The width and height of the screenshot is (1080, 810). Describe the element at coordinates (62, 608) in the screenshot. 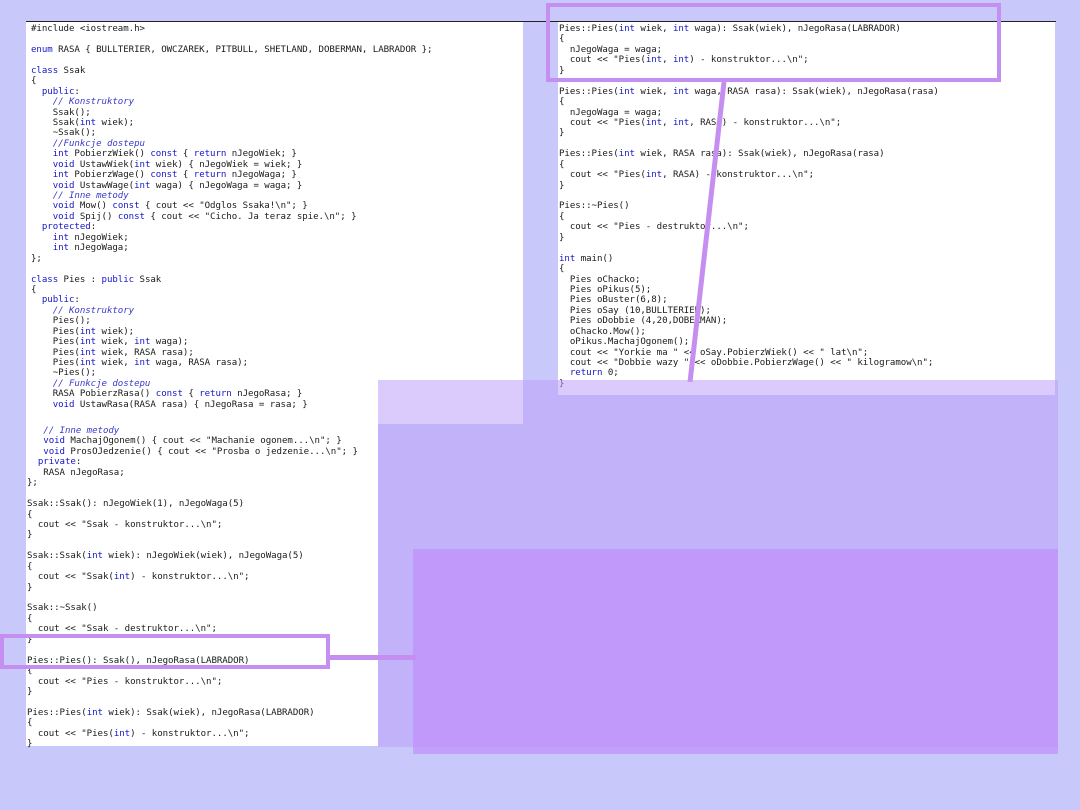

I see `code-line: Ssak::~Ssak()` at that location.